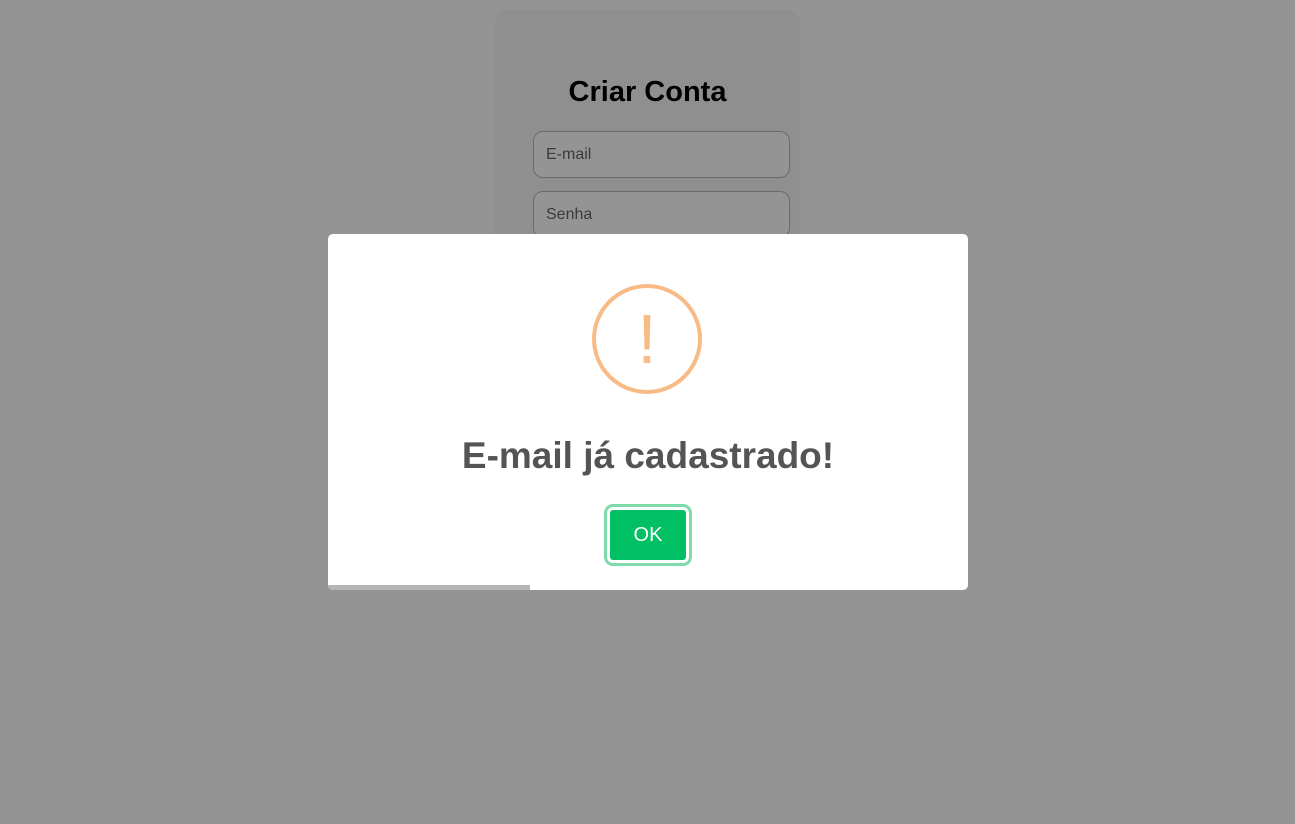 The image size is (1295, 824). I want to click on warning-icon: !, so click(647, 339).